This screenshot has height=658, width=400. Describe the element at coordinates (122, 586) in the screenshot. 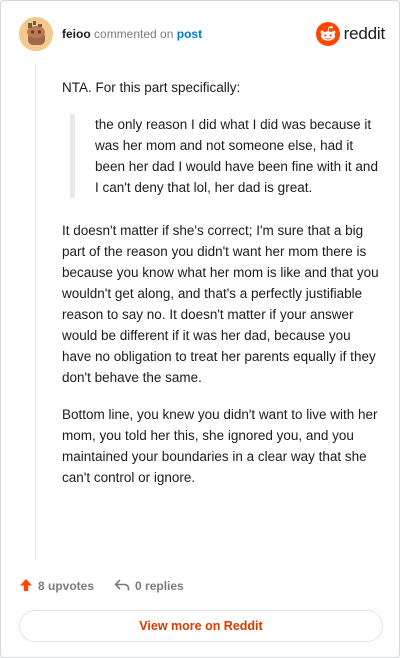

I see `reply-arrow-icon` at that location.